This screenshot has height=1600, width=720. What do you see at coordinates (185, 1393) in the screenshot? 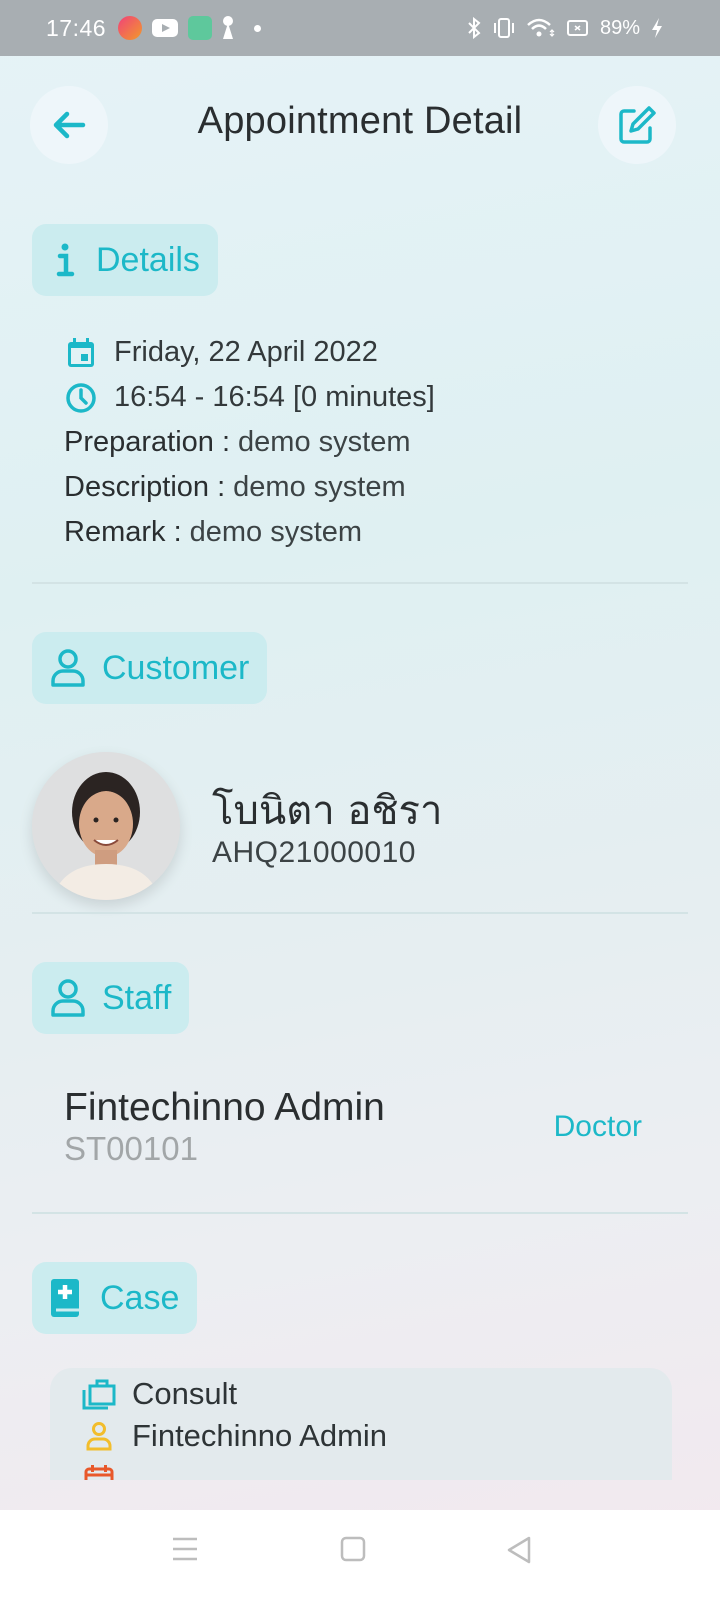
I see `case-type: Consult` at bounding box center [185, 1393].